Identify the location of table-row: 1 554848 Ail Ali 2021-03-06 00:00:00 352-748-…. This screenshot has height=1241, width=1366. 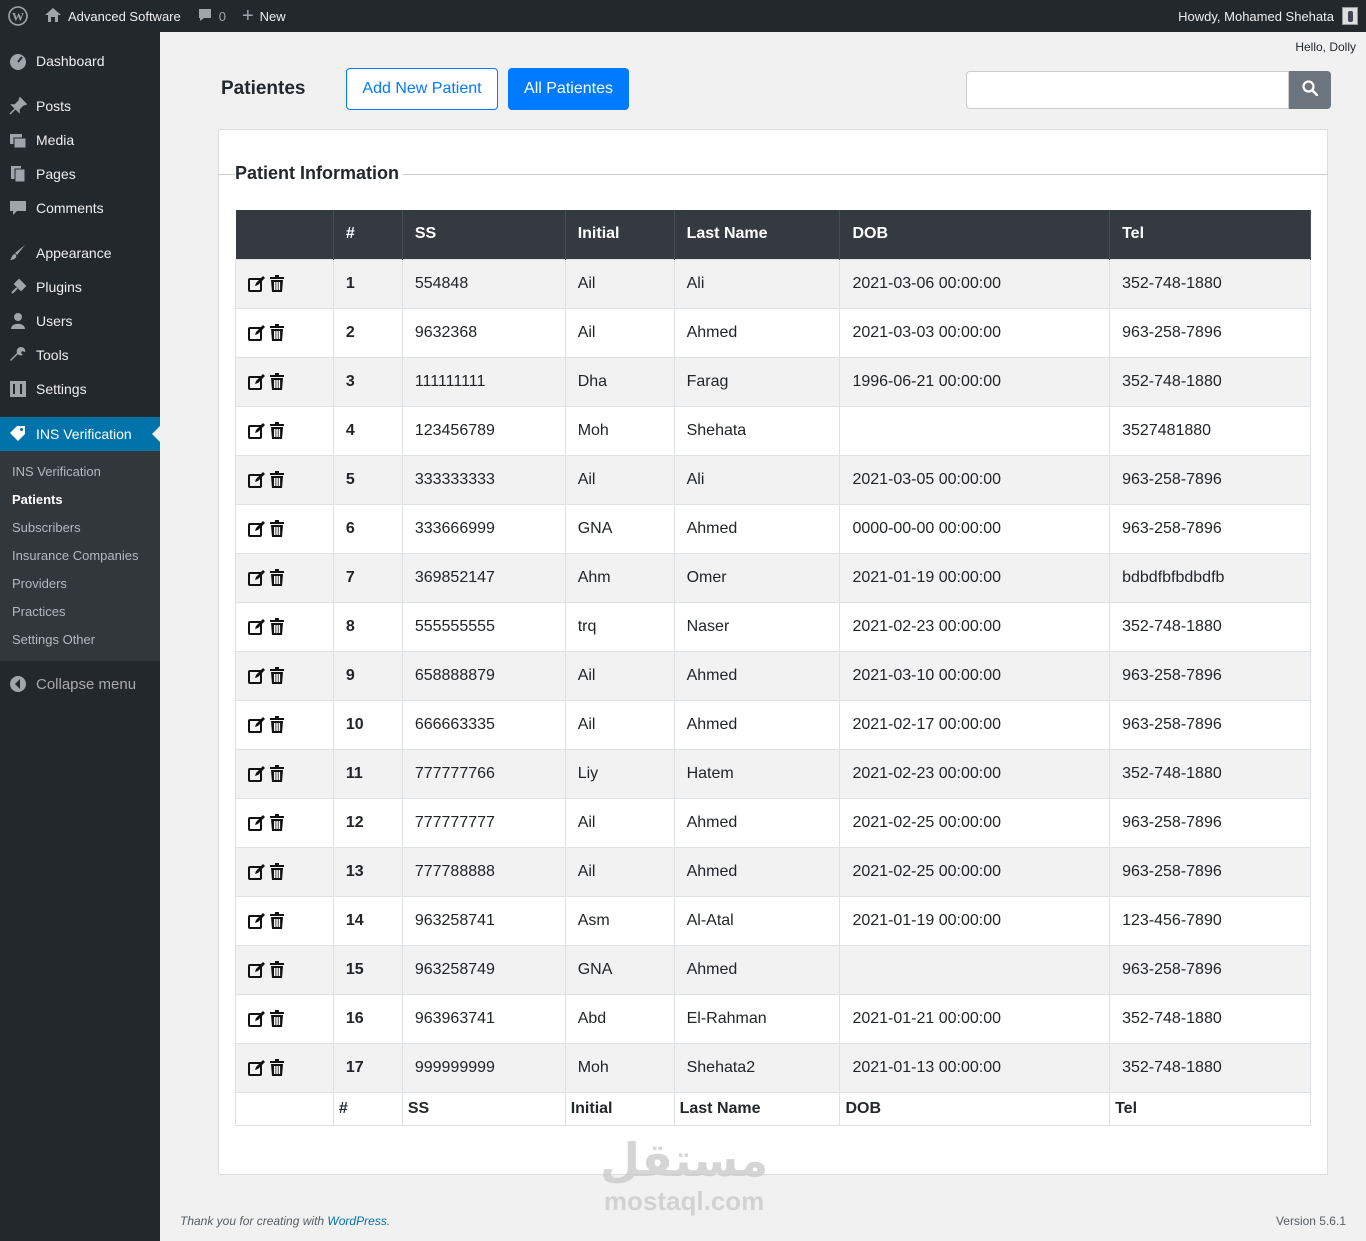
(773, 283).